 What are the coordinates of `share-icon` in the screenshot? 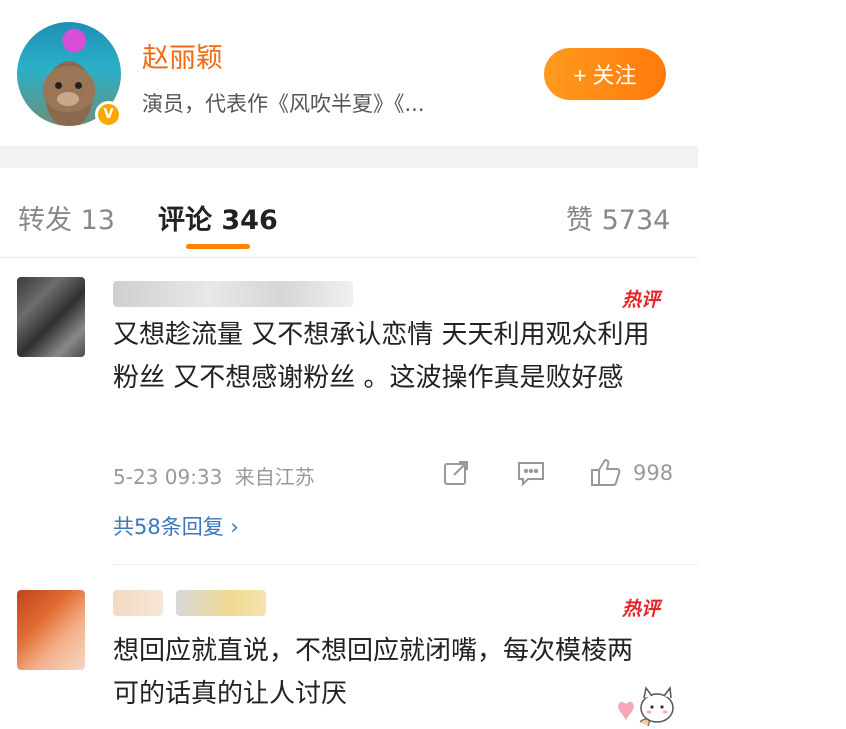 It's located at (456, 475).